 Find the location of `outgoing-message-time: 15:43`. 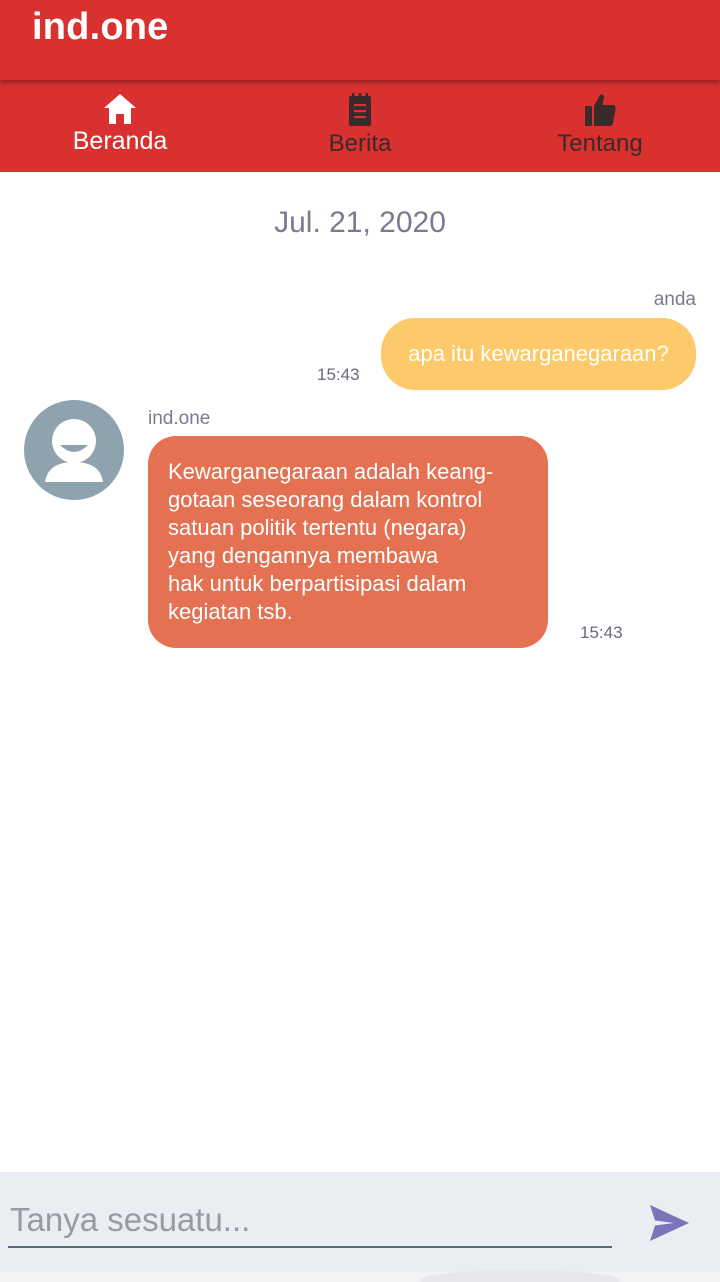

outgoing-message-time: 15:43 is located at coordinates (338, 374).